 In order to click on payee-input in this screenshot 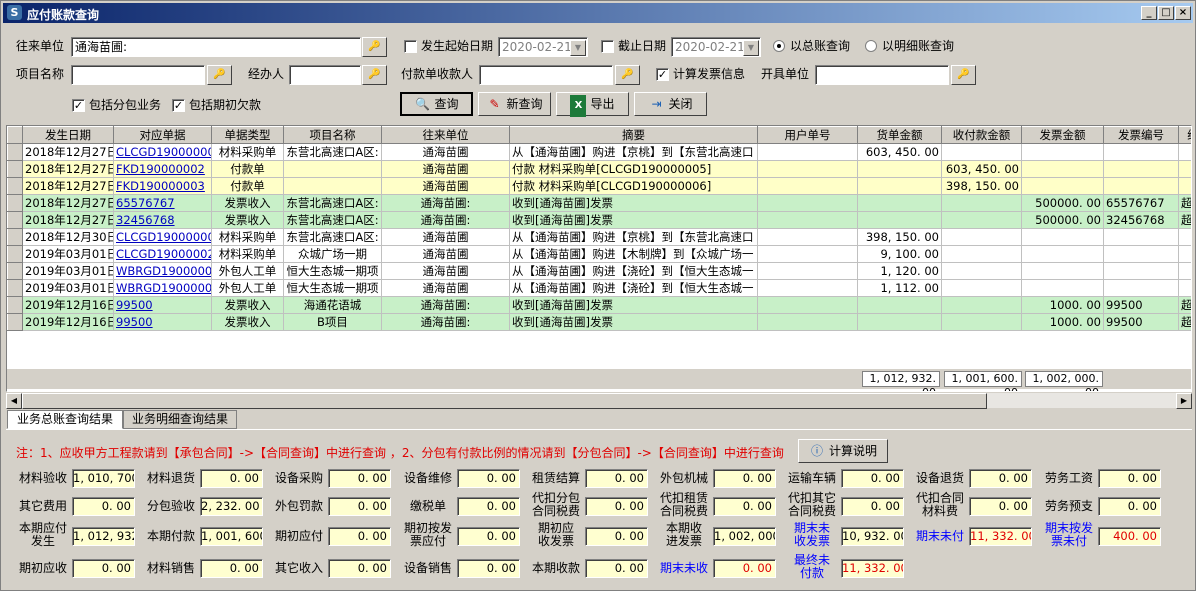, I will do `click(546, 75)`.